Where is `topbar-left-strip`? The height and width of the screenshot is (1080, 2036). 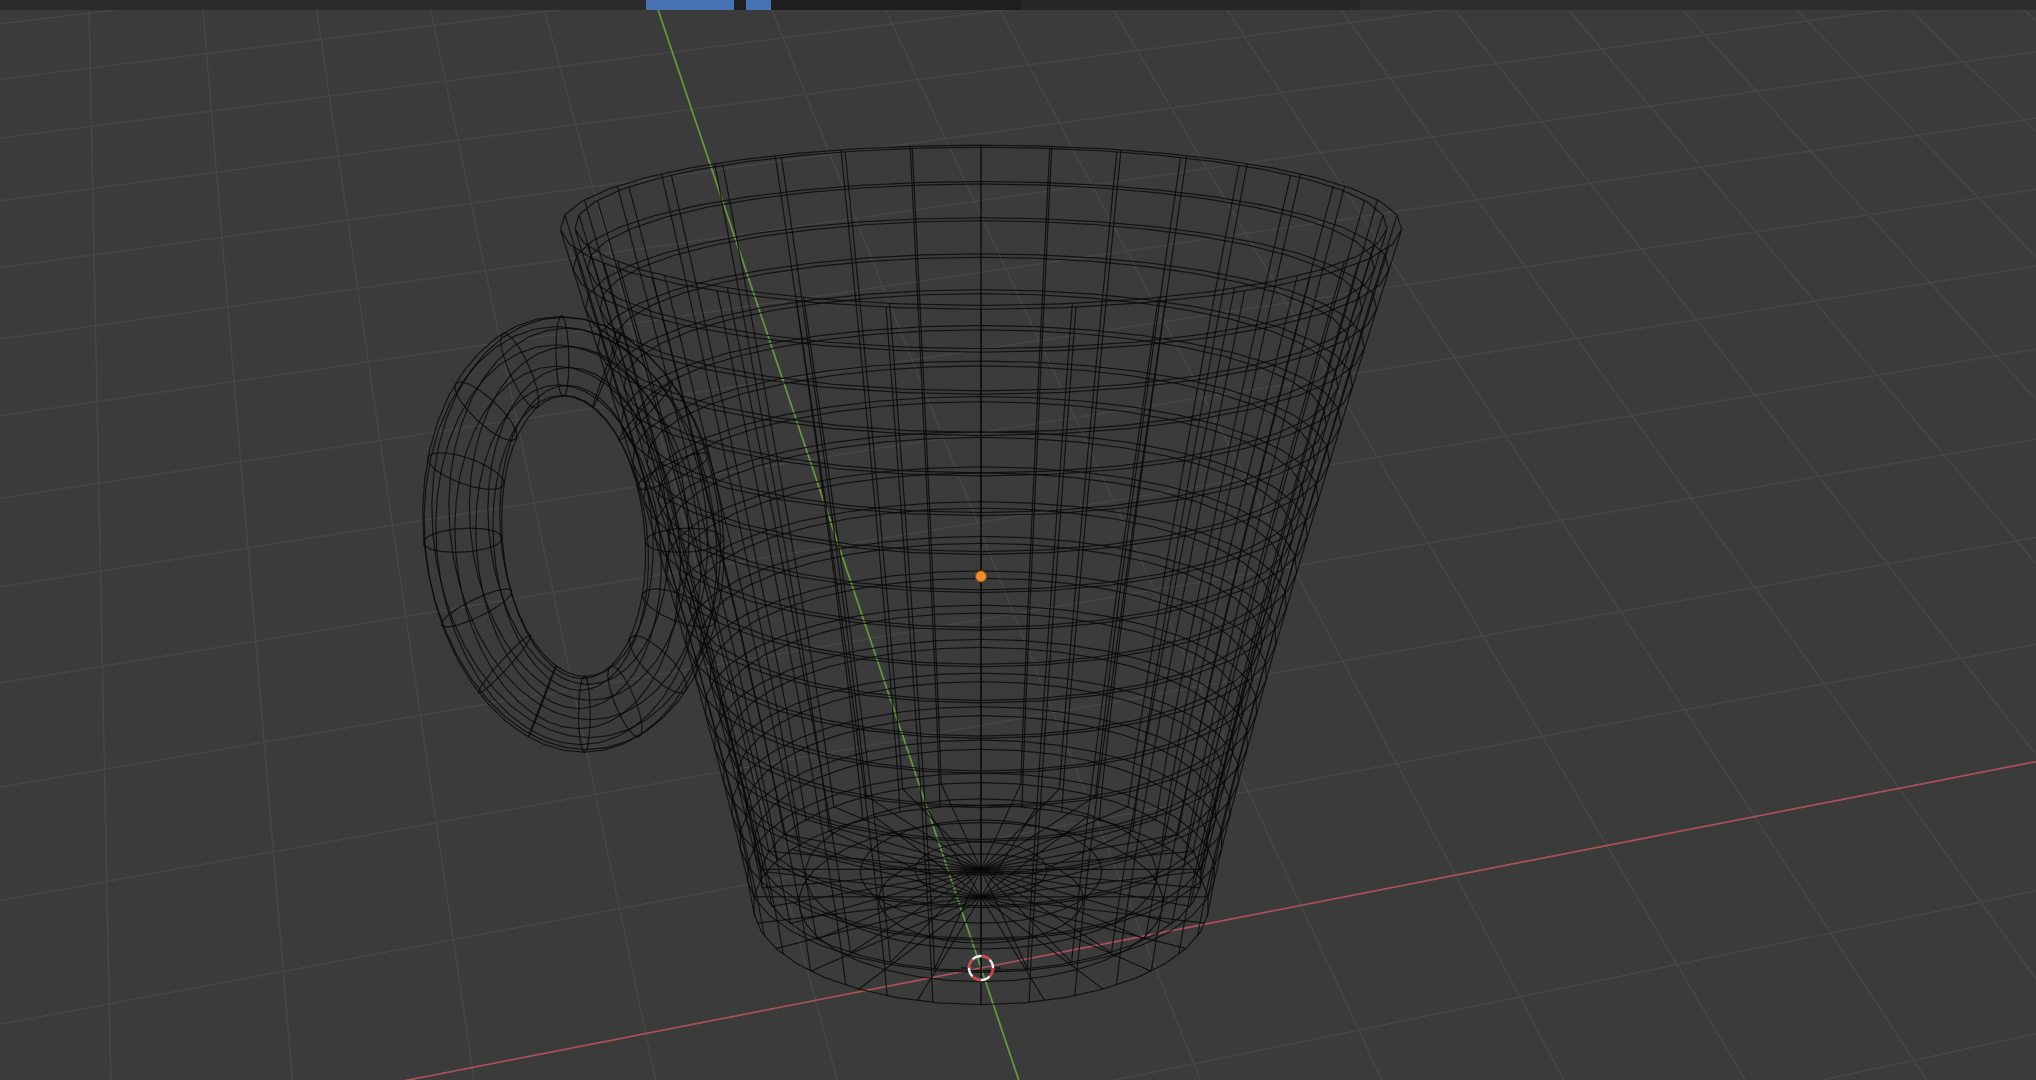 topbar-left-strip is located at coordinates (323, 5).